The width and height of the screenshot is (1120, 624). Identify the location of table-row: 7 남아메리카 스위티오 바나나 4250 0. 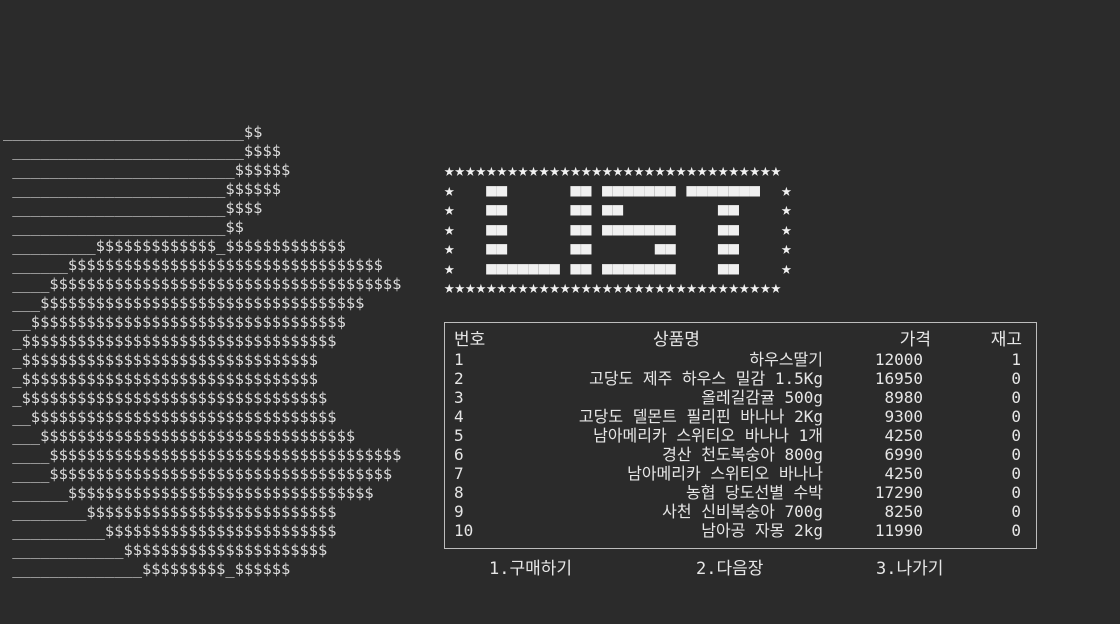
(740, 473).